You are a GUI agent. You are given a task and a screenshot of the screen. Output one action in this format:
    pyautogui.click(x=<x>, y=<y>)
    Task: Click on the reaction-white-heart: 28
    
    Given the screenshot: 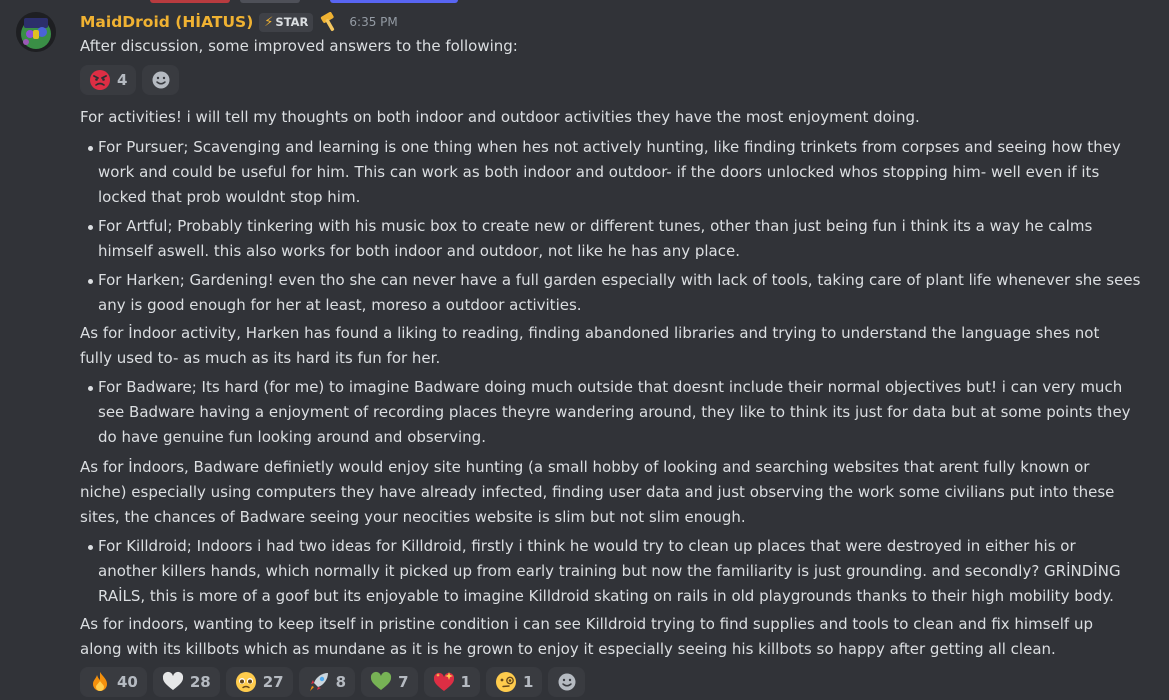 What is the action you would take?
    pyautogui.click(x=186, y=682)
    